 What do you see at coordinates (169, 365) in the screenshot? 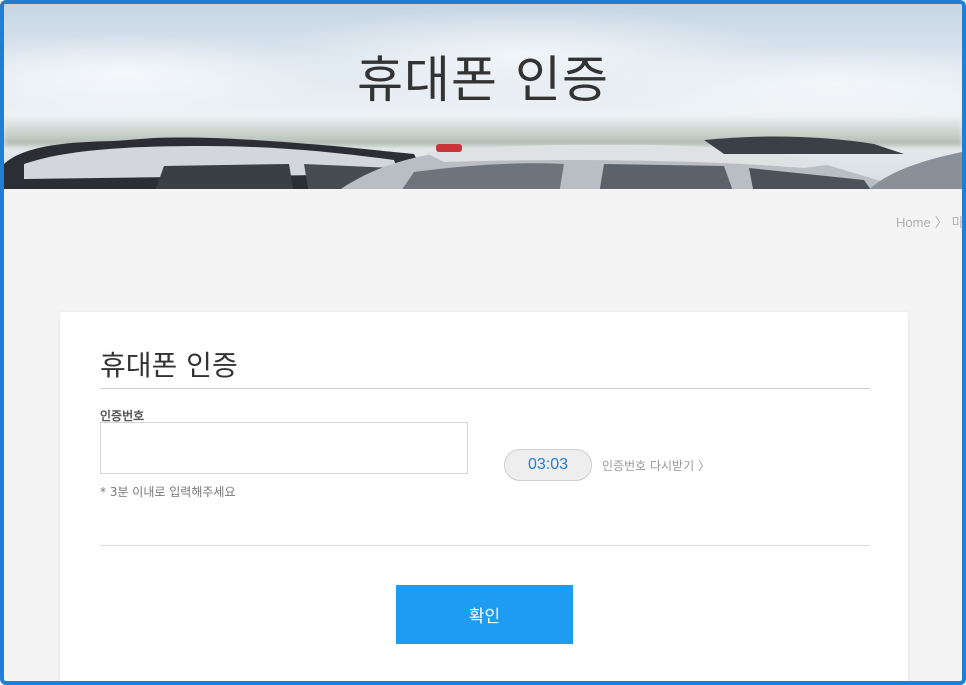
I see `card-title: 휴대폰 인증` at bounding box center [169, 365].